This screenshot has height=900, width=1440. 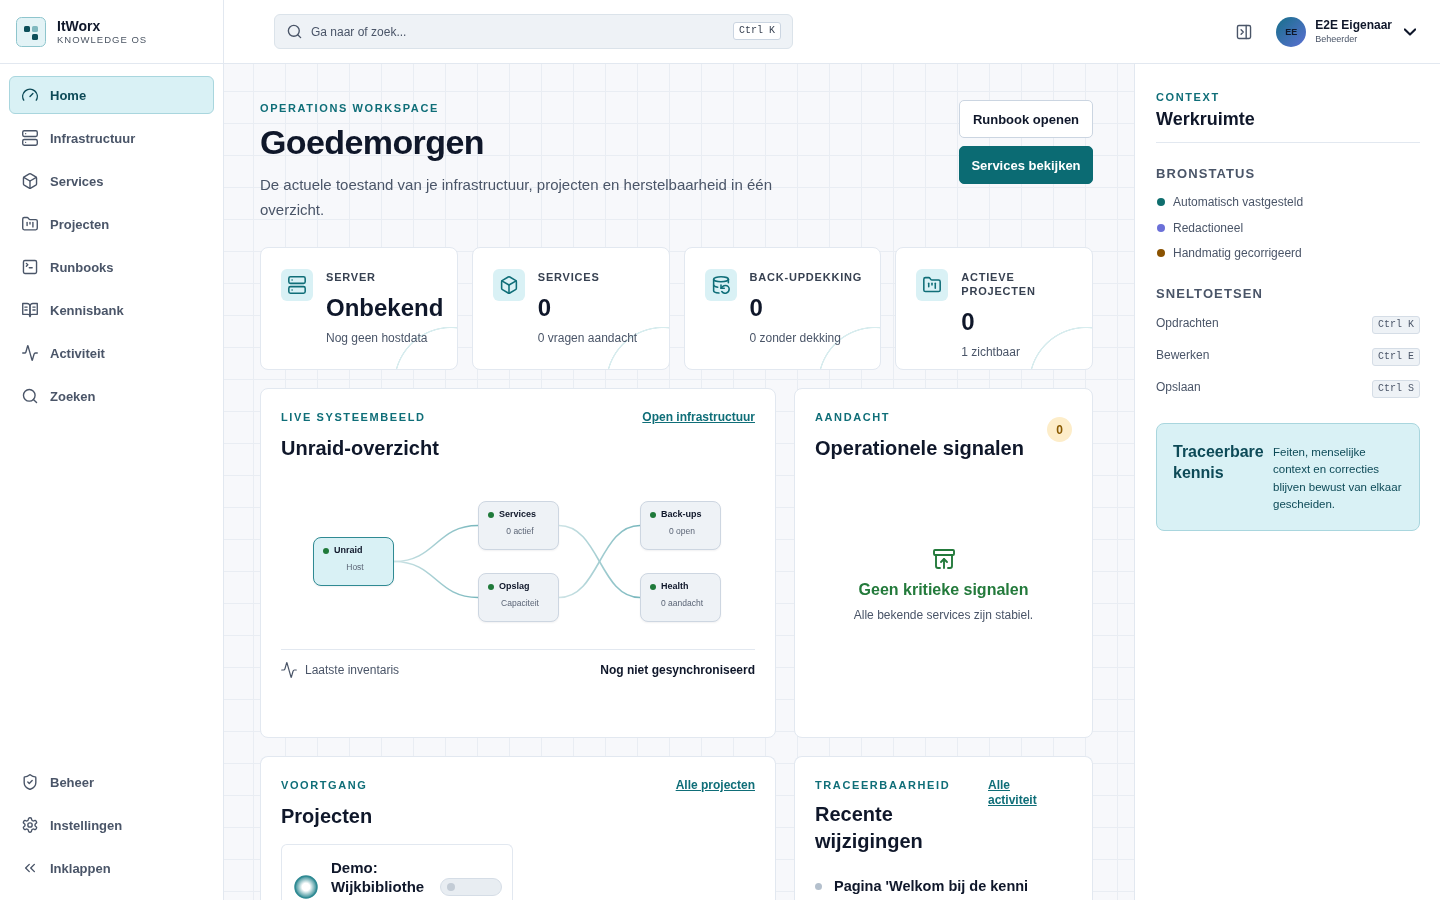 What do you see at coordinates (355, 567) in the screenshot?
I see `node-detail: Host` at bounding box center [355, 567].